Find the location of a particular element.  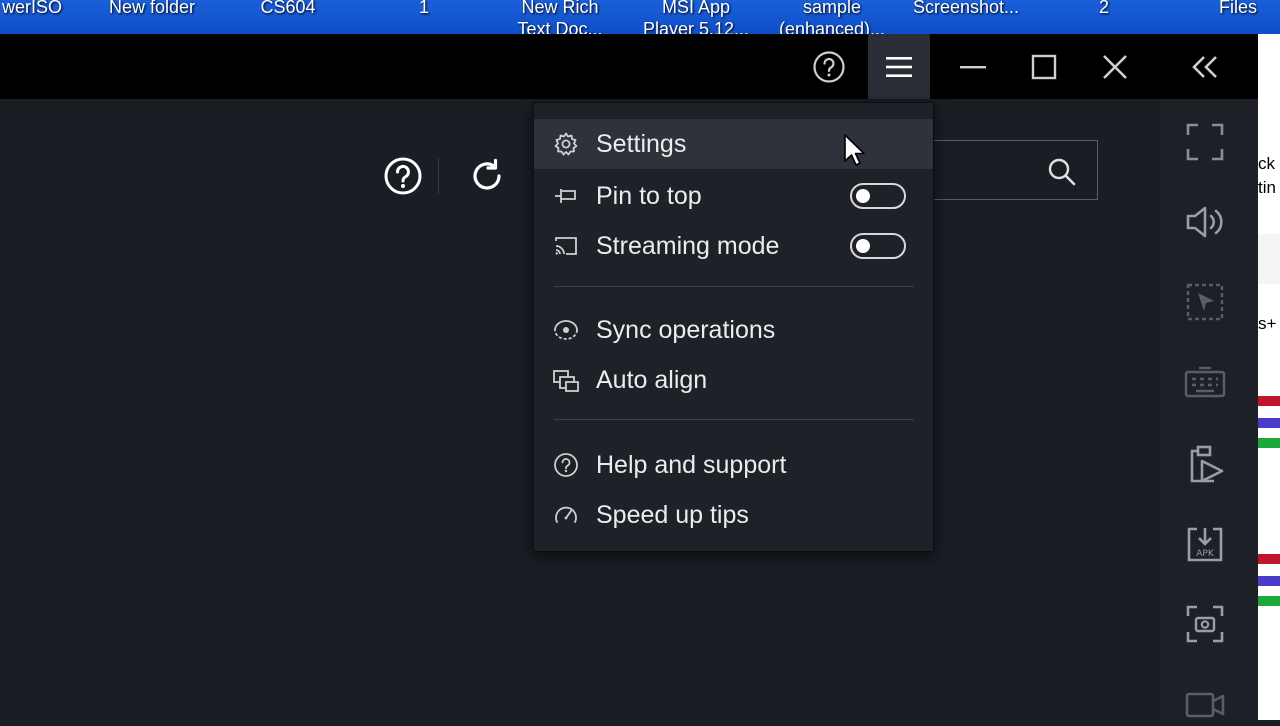

cast-icon is located at coordinates (566, 246).